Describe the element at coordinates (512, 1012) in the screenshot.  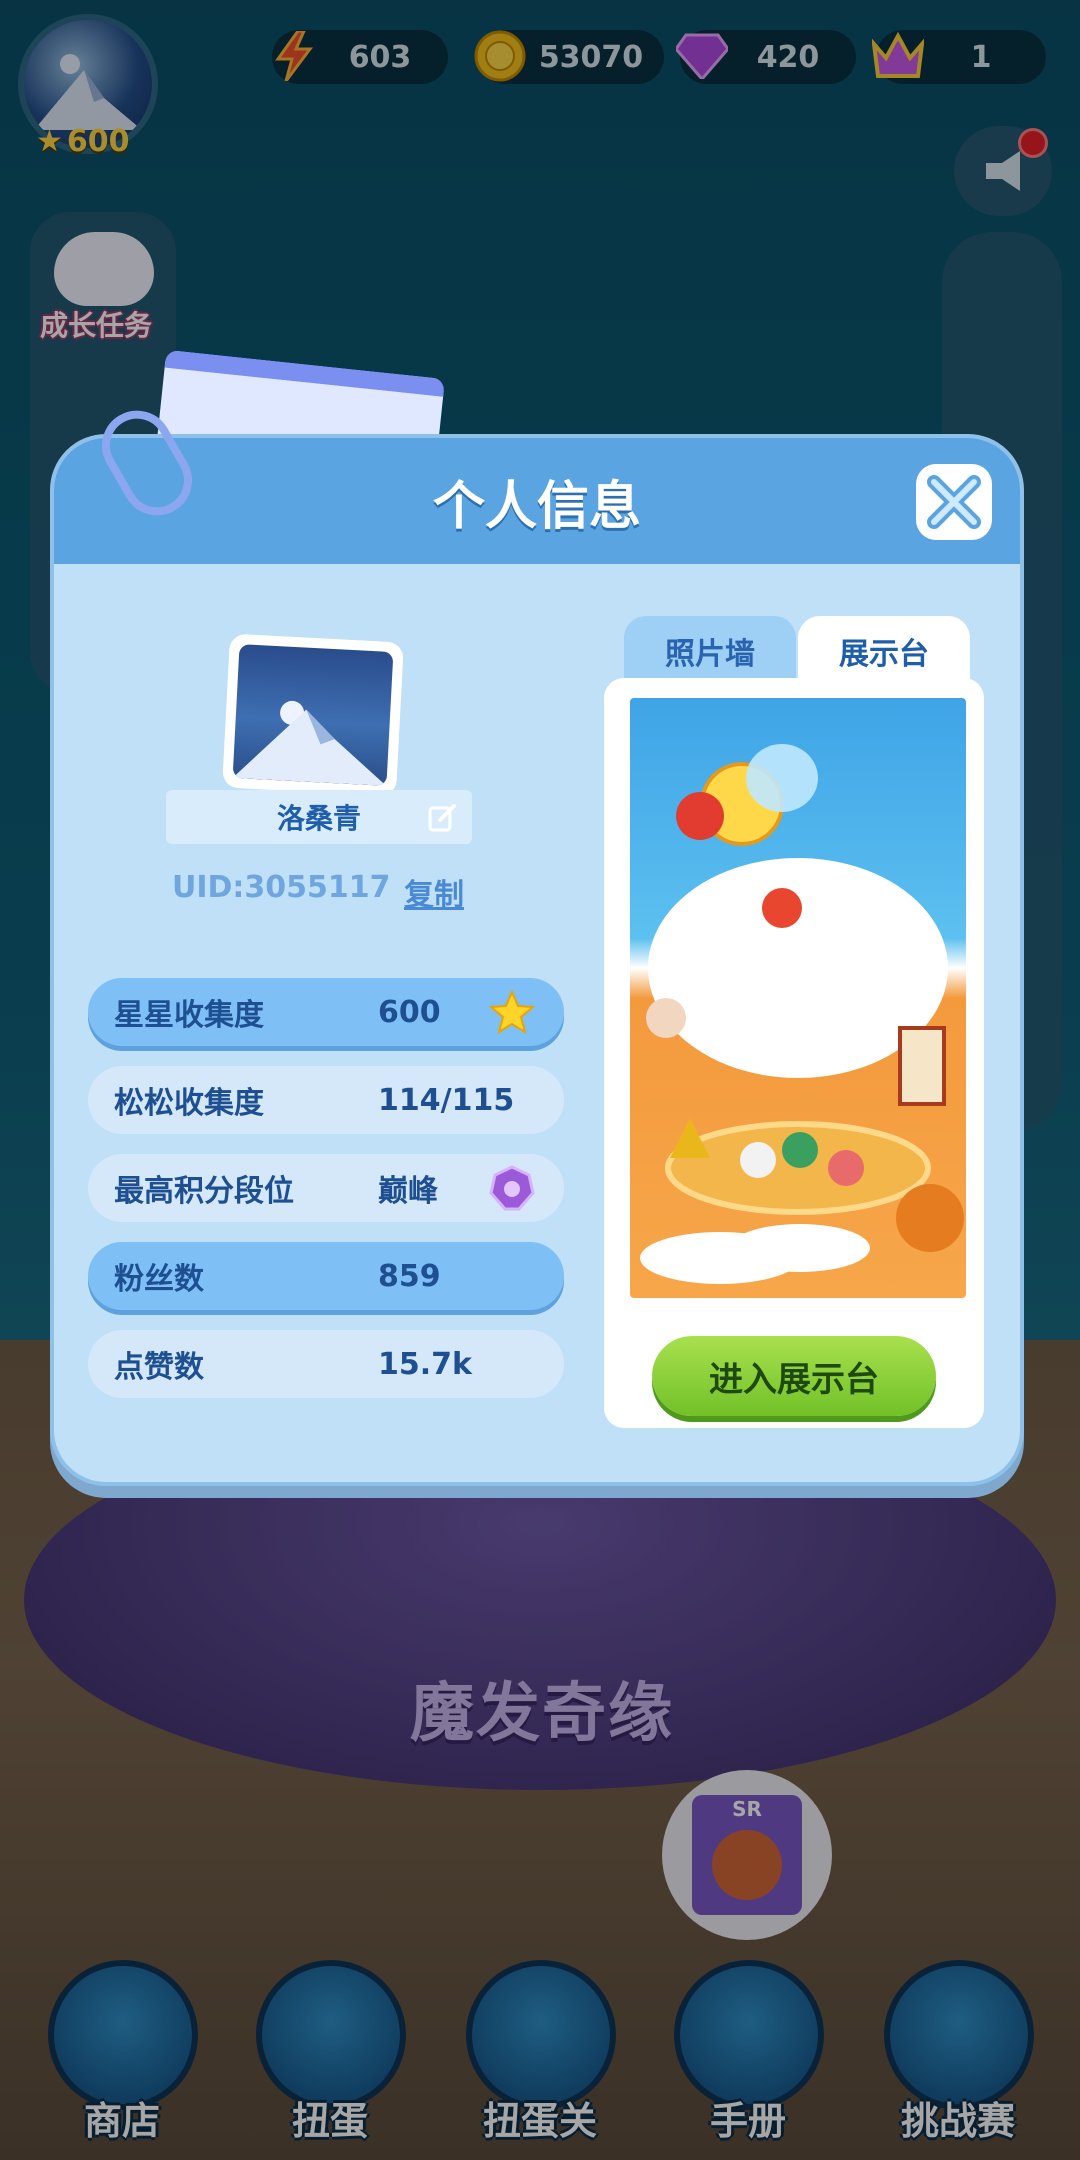
I see `star-icon` at that location.